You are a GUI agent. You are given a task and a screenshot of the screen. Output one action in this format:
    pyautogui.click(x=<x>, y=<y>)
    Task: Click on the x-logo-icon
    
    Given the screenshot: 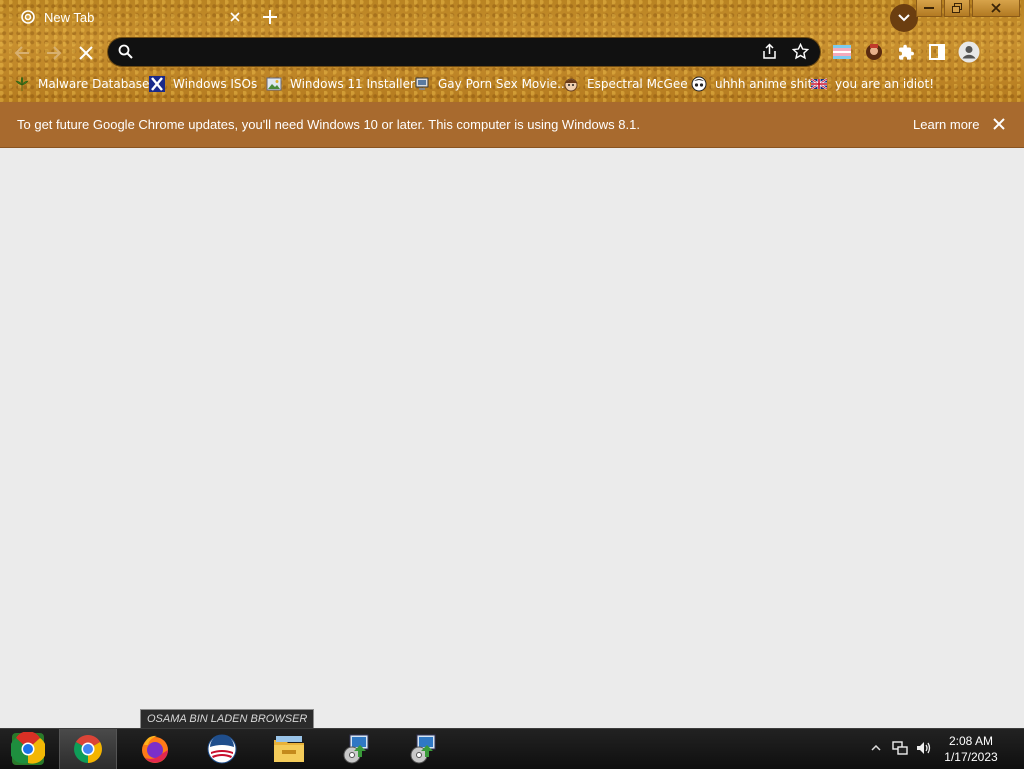 What is the action you would take?
    pyautogui.click(x=157, y=84)
    